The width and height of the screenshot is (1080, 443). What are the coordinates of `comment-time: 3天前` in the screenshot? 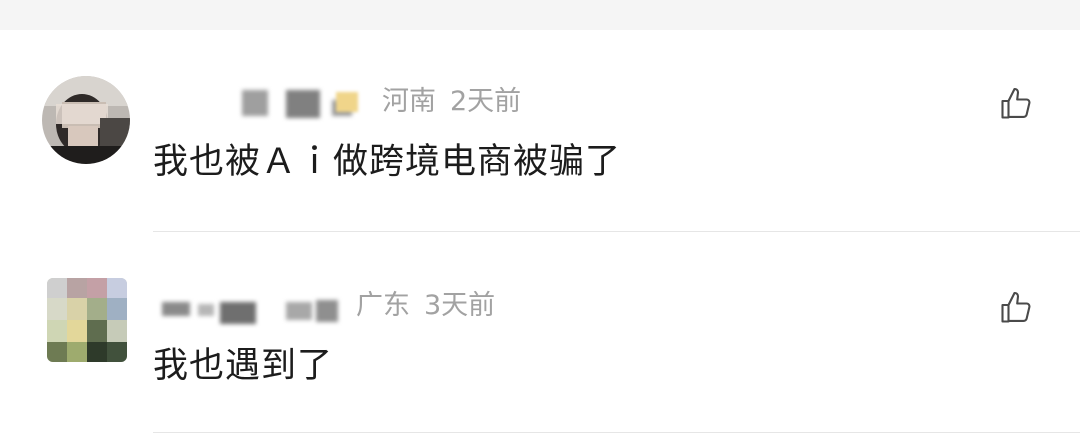 It's located at (460, 305).